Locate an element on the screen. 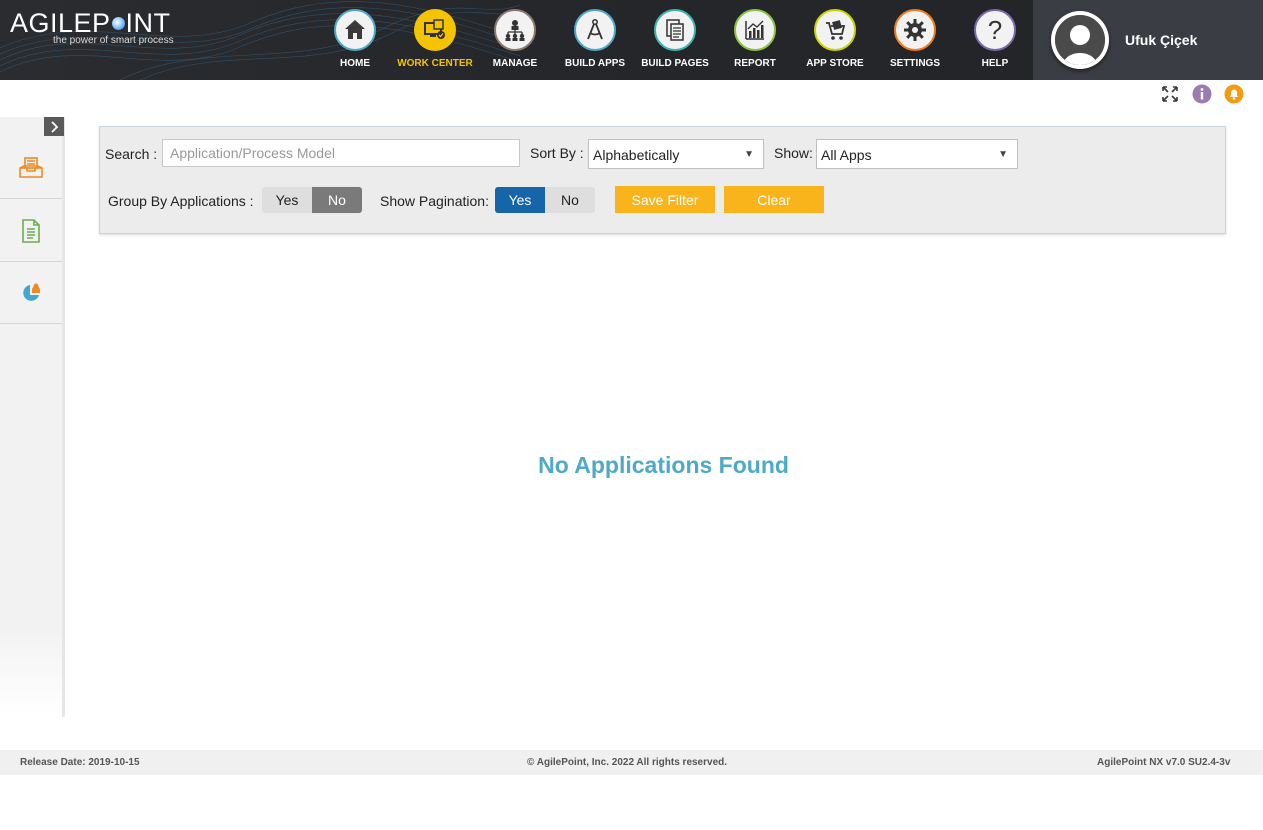  sidebar-item-tasks is located at coordinates (31, 231).